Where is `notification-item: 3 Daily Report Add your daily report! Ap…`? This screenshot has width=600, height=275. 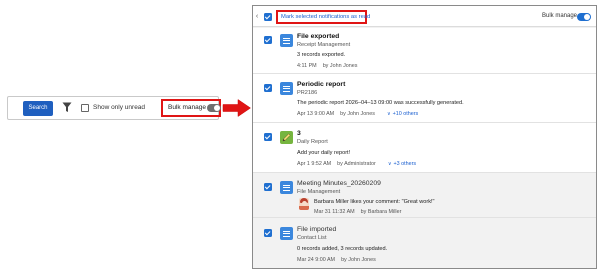 notification-item: 3 Daily Report Add your daily report! Ap… is located at coordinates (424, 148).